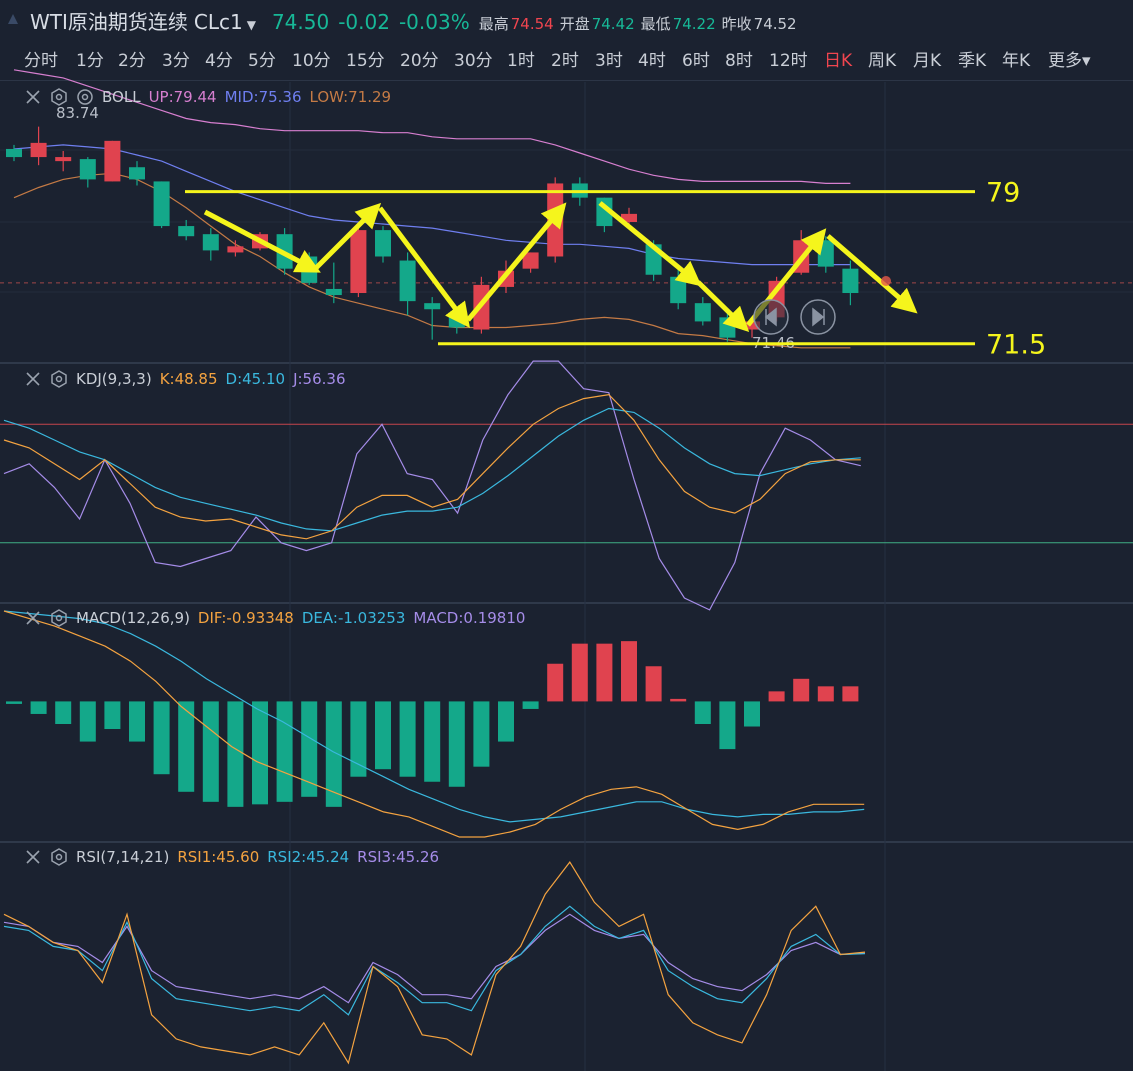  Describe the element at coordinates (188, 379) in the screenshot. I see `kdj-k-value: K:48.85` at that location.